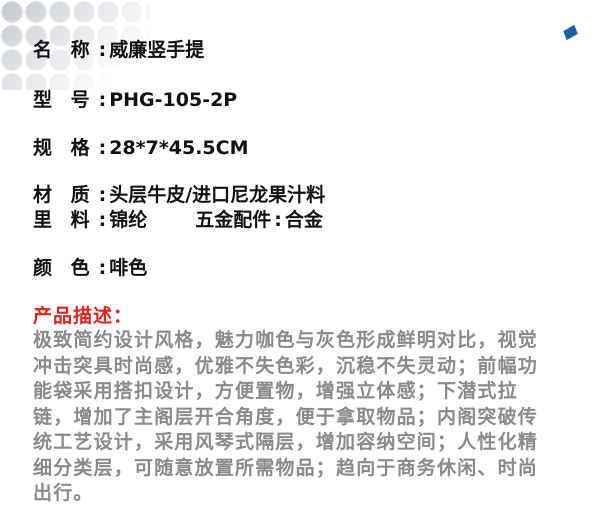 The width and height of the screenshot is (600, 524). I want to click on spec-value: 啡色, so click(128, 268).